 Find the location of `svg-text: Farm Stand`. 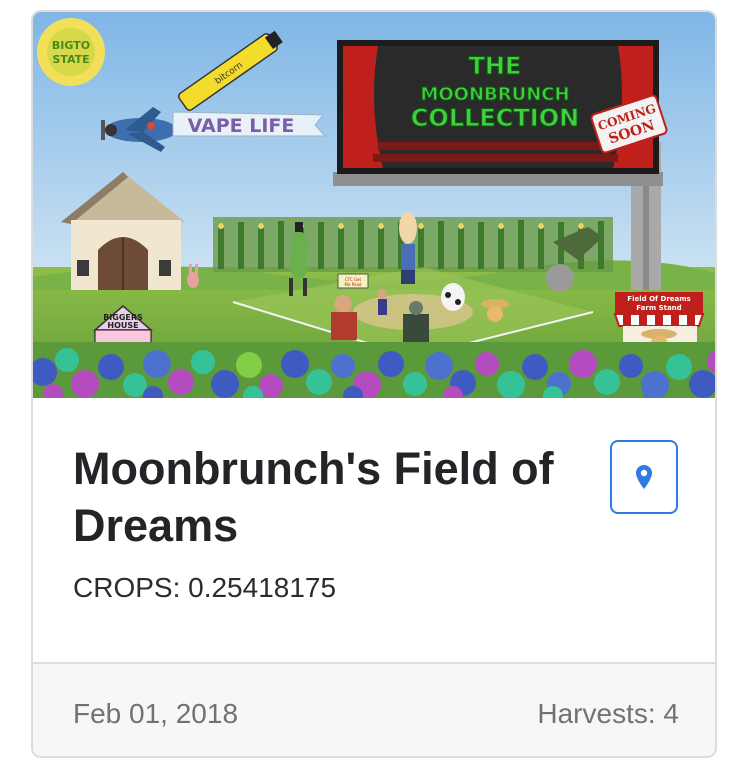

svg-text: Farm Stand is located at coordinates (658, 308).